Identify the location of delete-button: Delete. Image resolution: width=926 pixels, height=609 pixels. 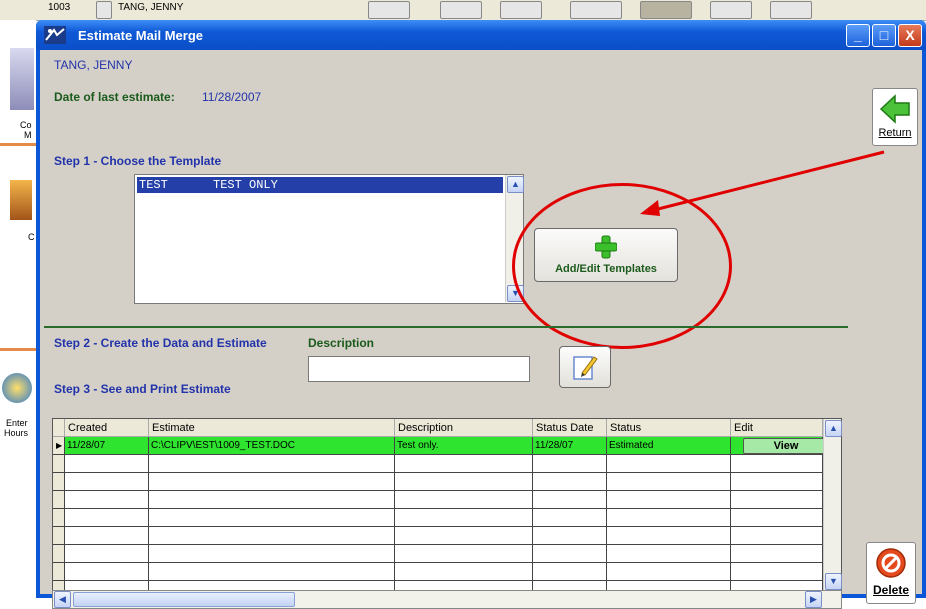
(891, 573).